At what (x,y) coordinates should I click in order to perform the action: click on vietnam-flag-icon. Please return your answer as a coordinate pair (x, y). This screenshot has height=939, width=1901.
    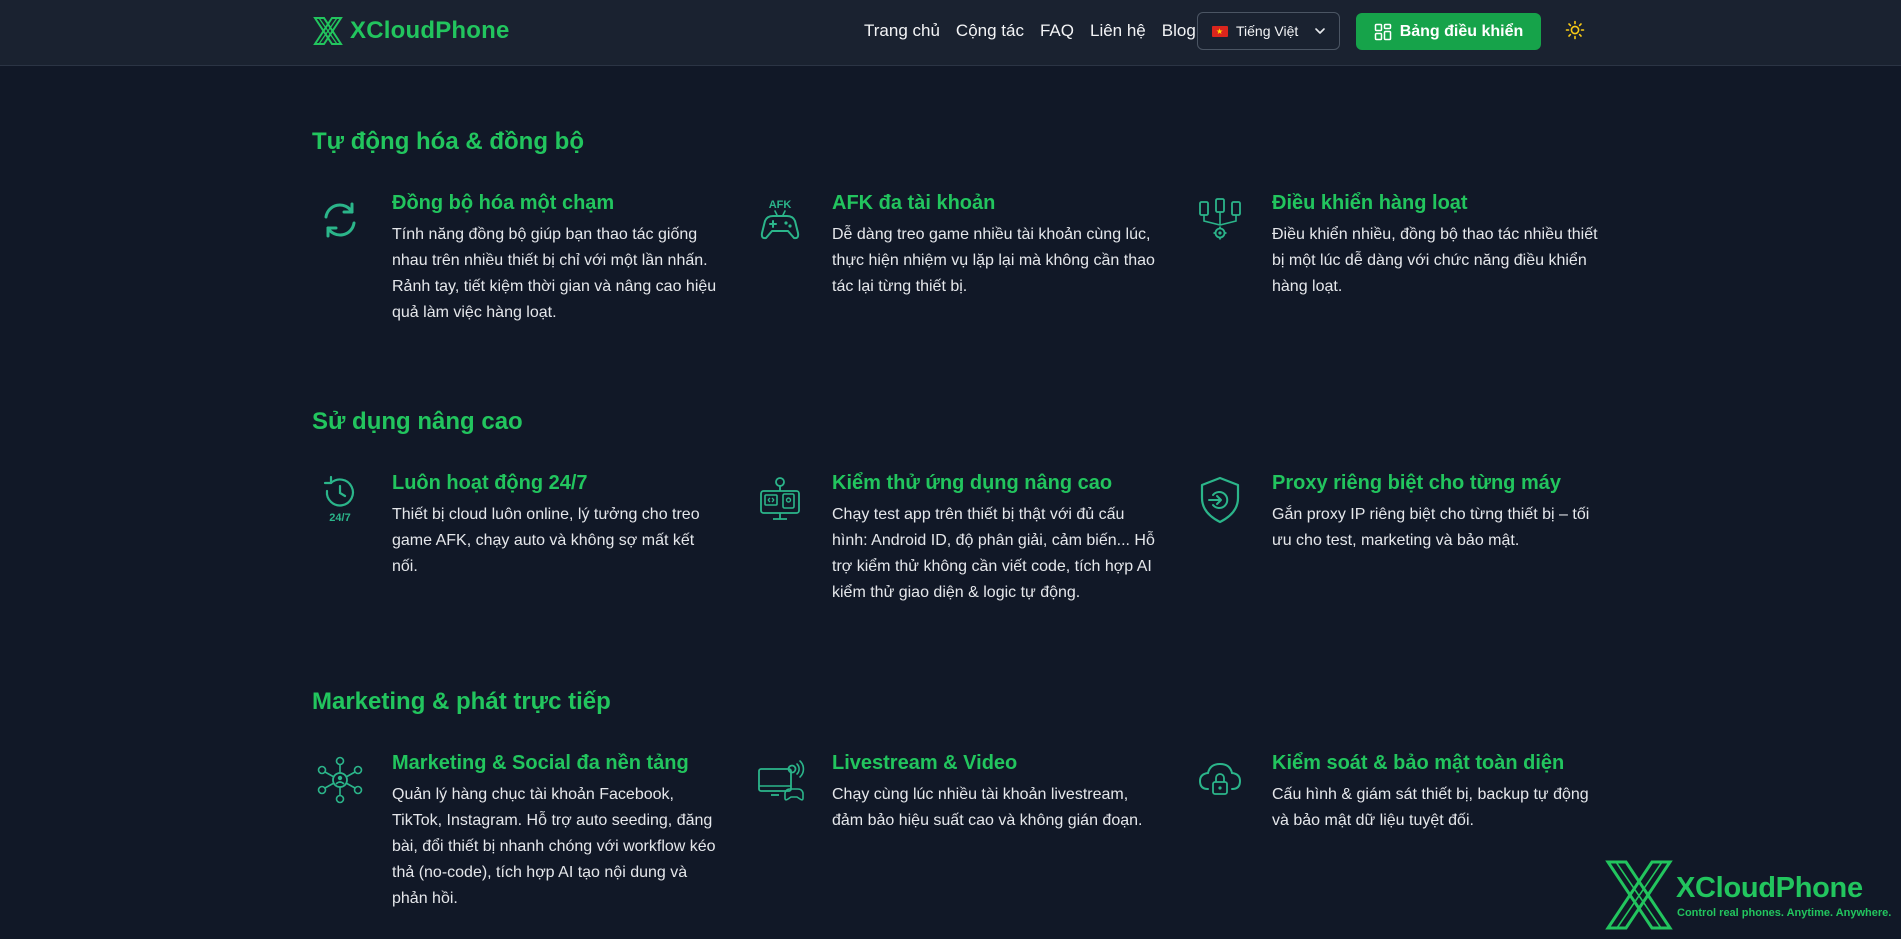
    Looking at the image, I should click on (1220, 31).